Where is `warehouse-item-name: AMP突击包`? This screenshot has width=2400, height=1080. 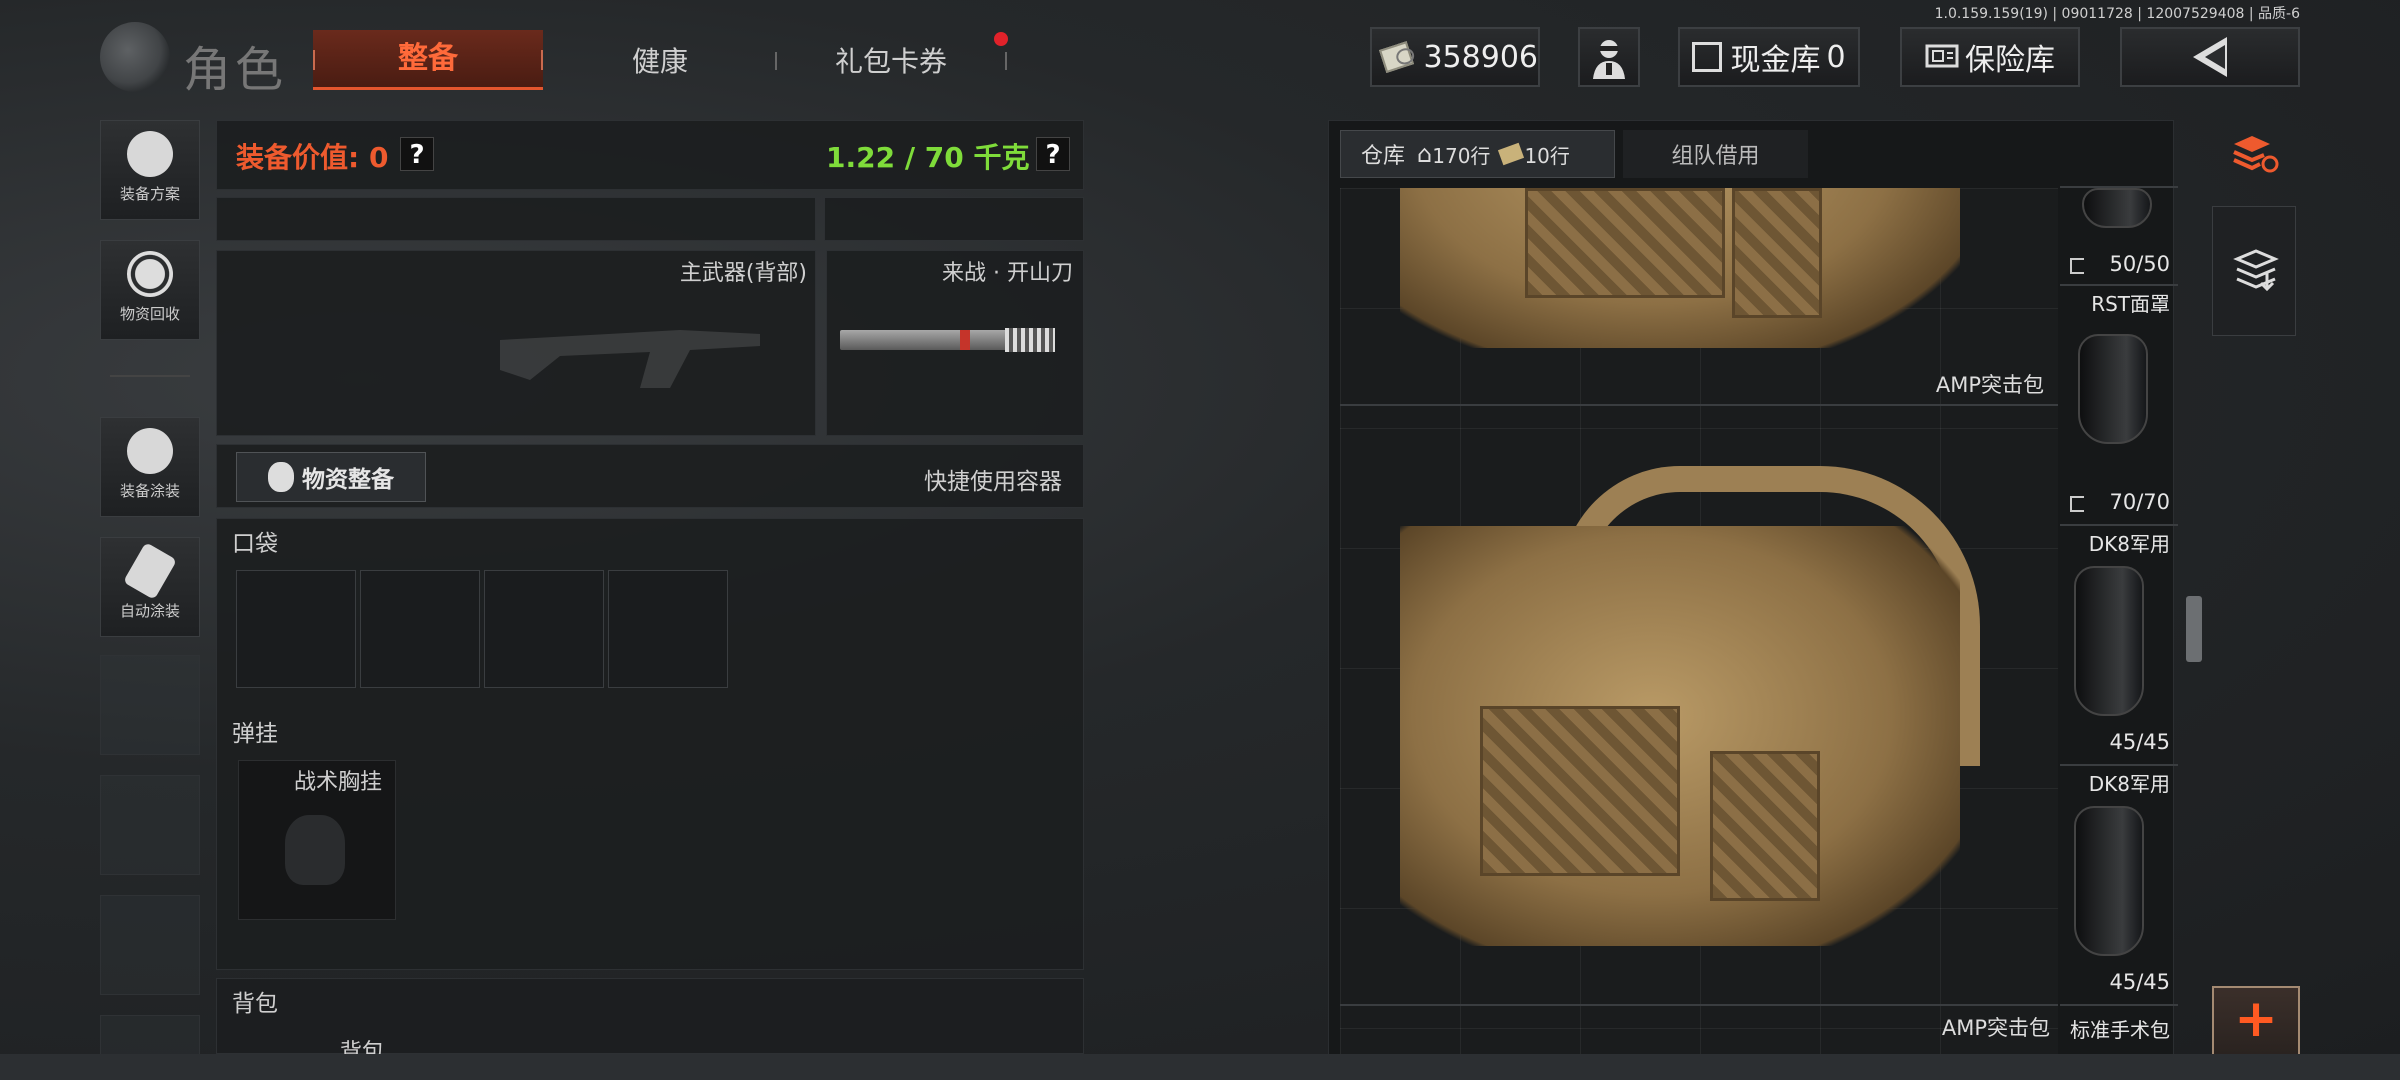
warehouse-item-name: AMP突击包 is located at coordinates (1989, 385).